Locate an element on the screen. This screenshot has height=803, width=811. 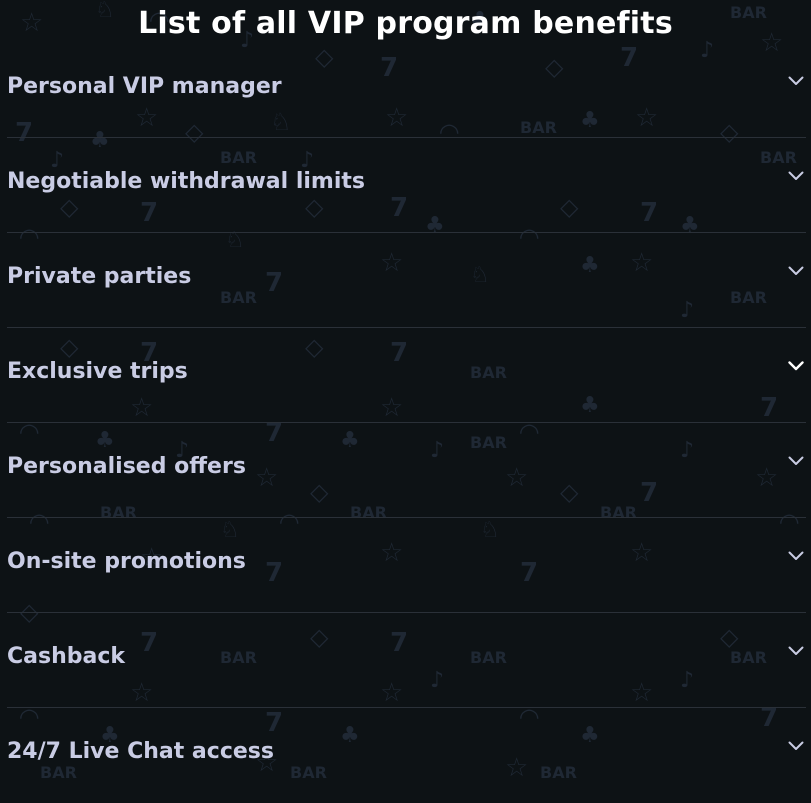
accordion-item-on-site-promotions: On-site promotions is located at coordinates (406, 565).